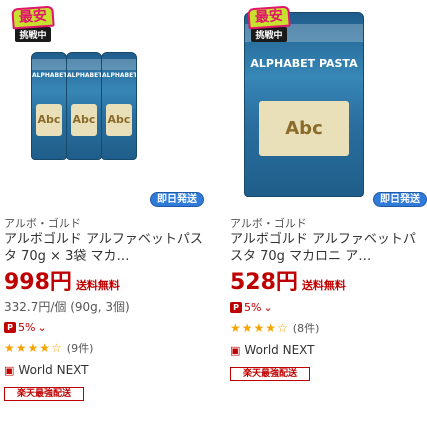 This screenshot has height=443, width=427. What do you see at coordinates (264, 282) in the screenshot?
I see `price: 528円` at bounding box center [264, 282].